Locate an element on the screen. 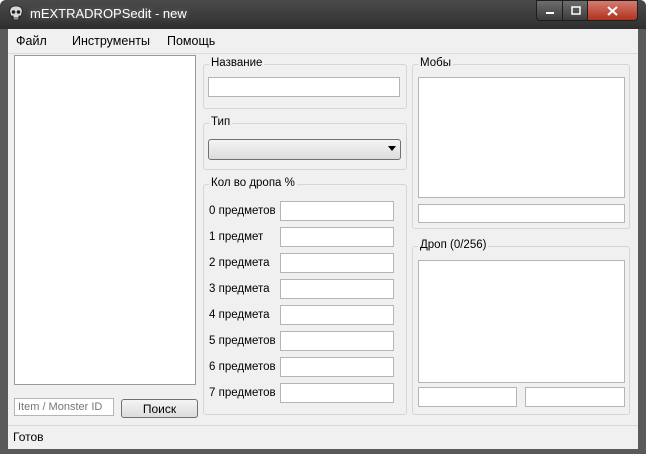  menu-bar: Файл Инструменты Помощь is located at coordinates (323, 41).